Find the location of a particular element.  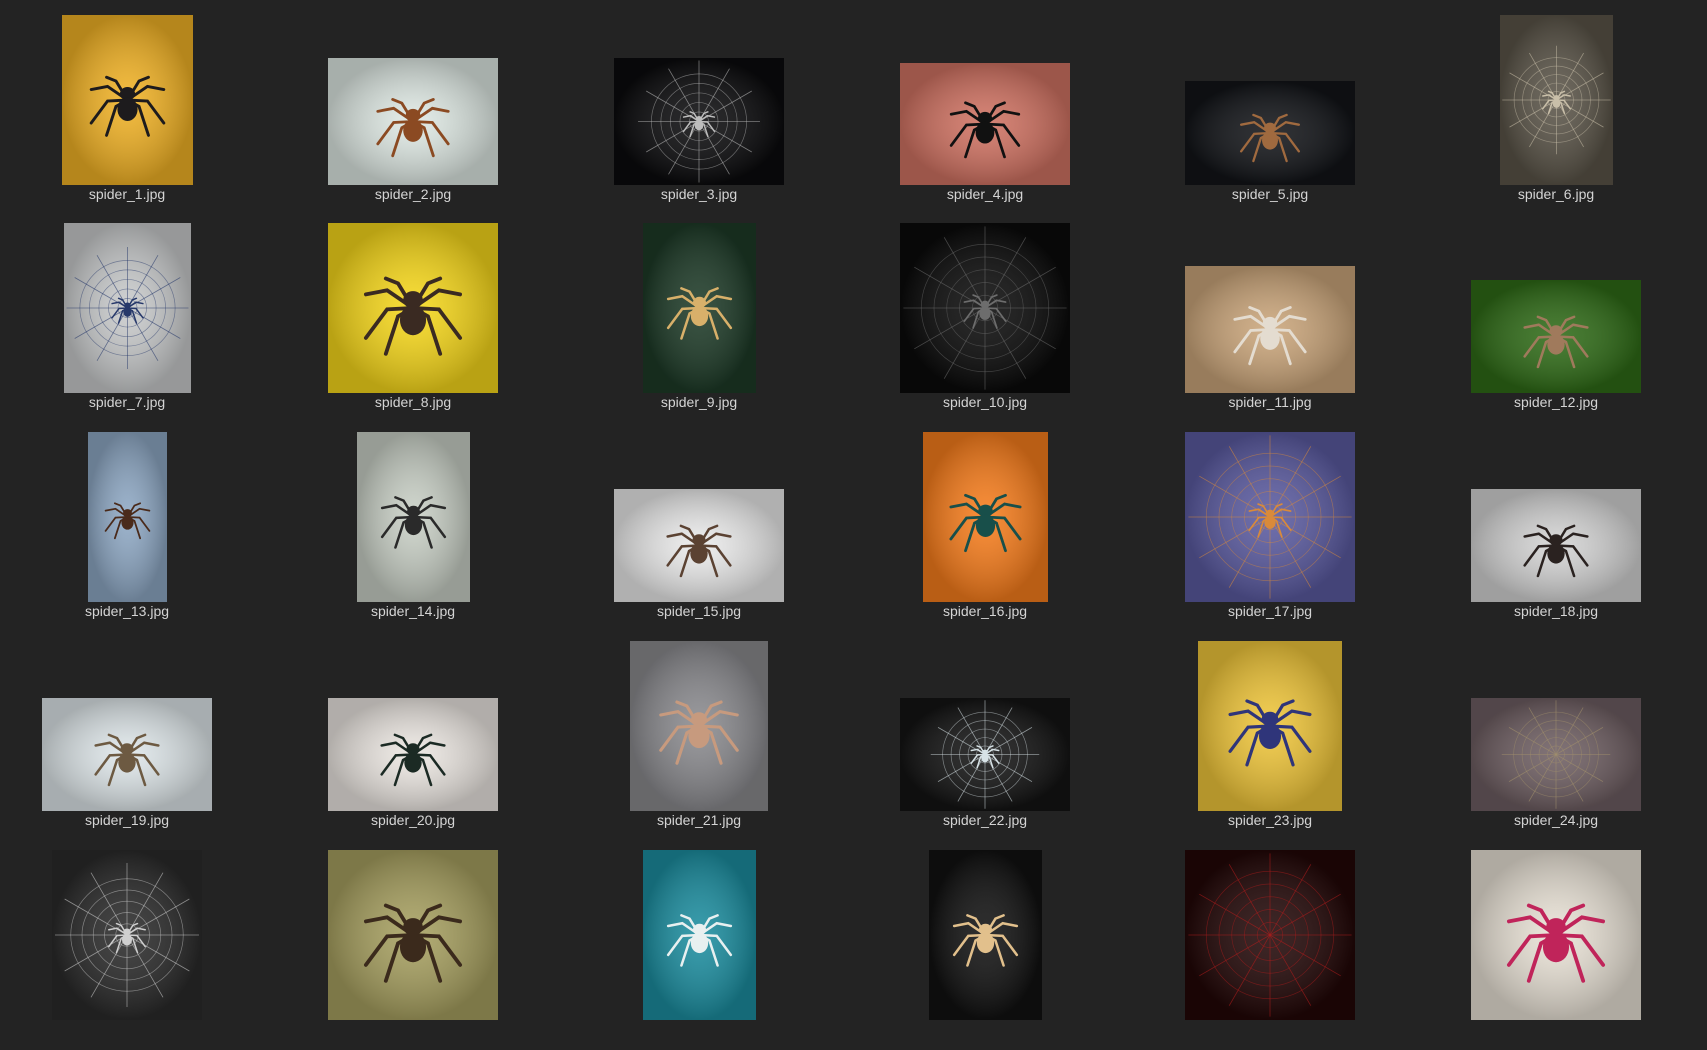

file-name-label: spider_9.jpg is located at coordinates (699, 402).